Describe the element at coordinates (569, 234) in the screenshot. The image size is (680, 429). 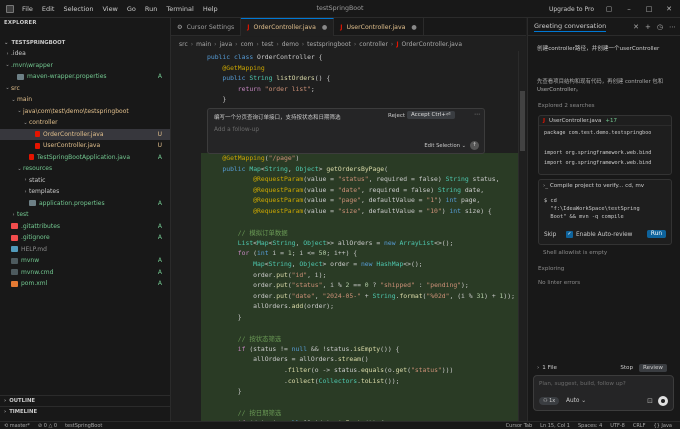
I see `auto-review-checkbox: ✓` at that location.